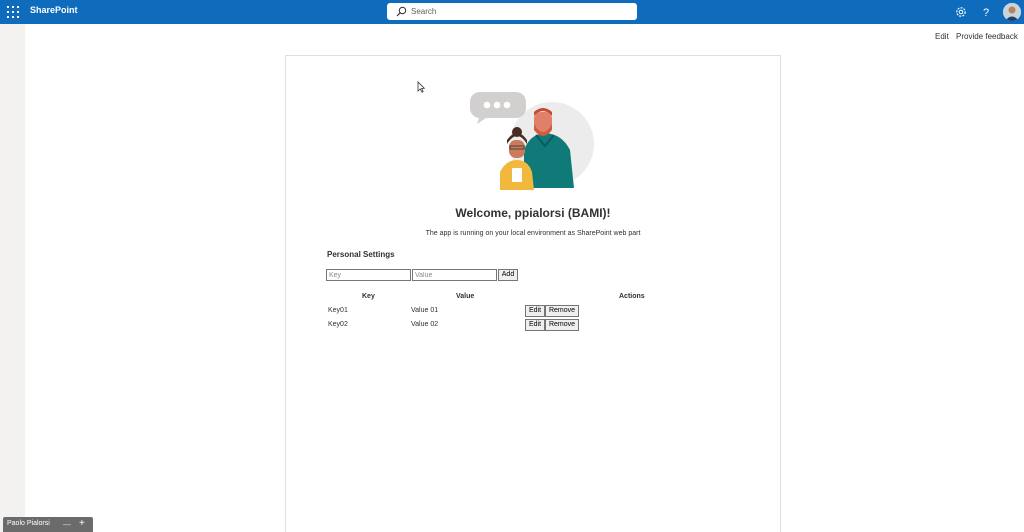 This screenshot has width=1024, height=532. What do you see at coordinates (82, 523) in the screenshot?
I see `plus-icon: +` at bounding box center [82, 523].